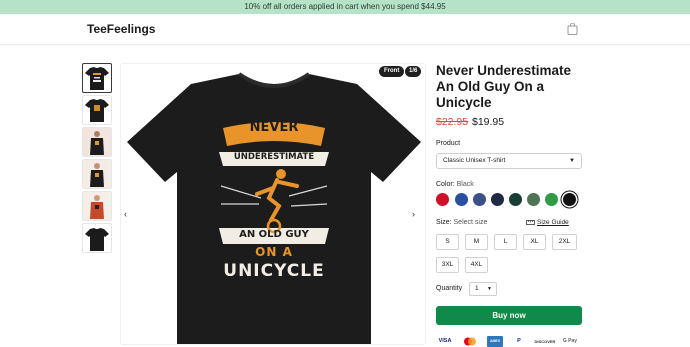 The width and height of the screenshot is (690, 347). I want to click on size-option-l: L, so click(505, 242).